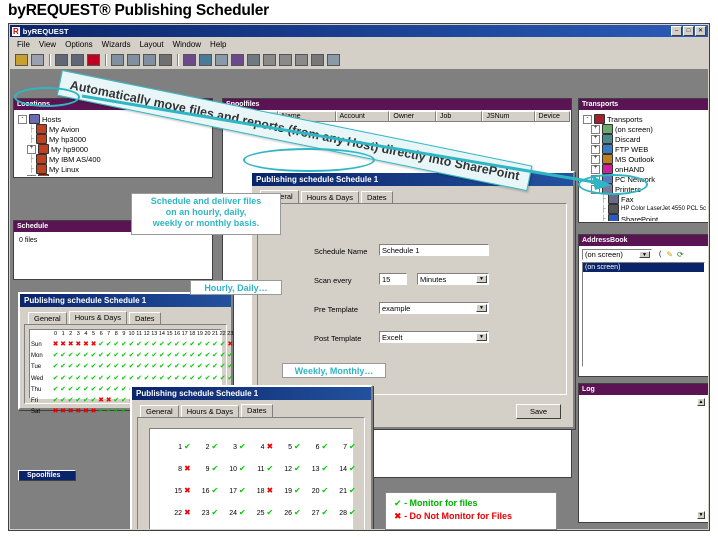 This screenshot has height=537, width=718. What do you see at coordinates (393, 279) in the screenshot?
I see `scan-every-input: 15` at bounding box center [393, 279].